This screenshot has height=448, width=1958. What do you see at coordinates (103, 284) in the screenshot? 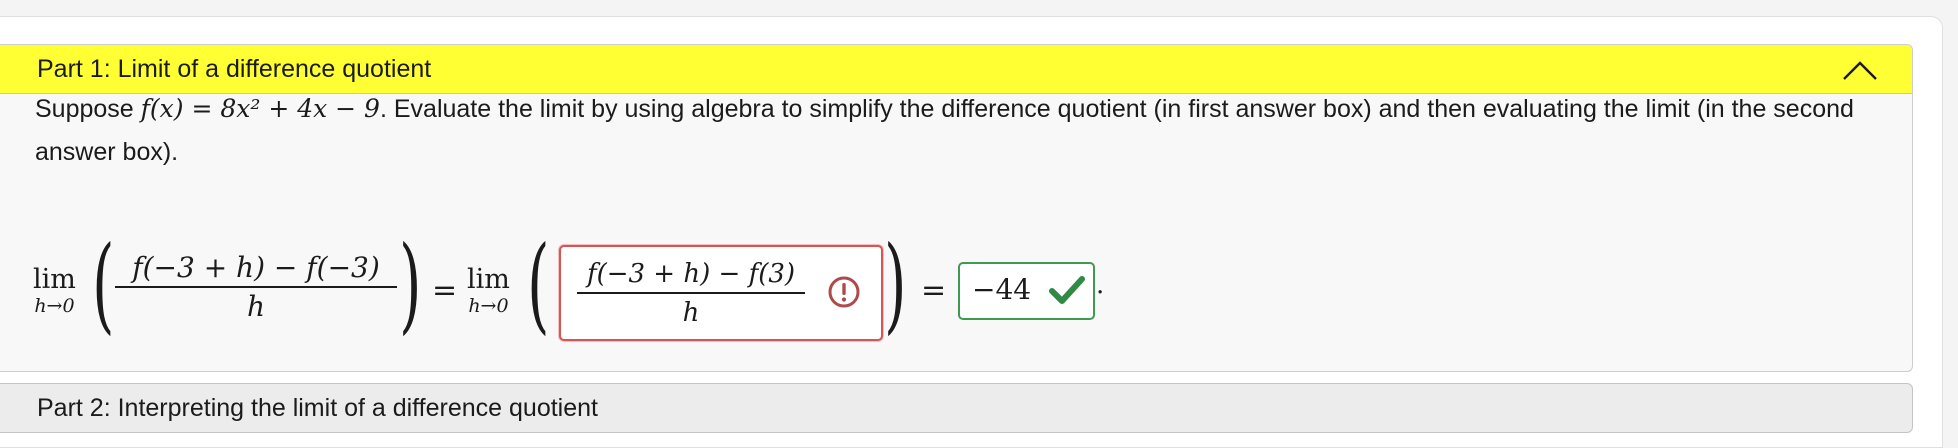
I see `left-paren-open: (` at bounding box center [103, 284].